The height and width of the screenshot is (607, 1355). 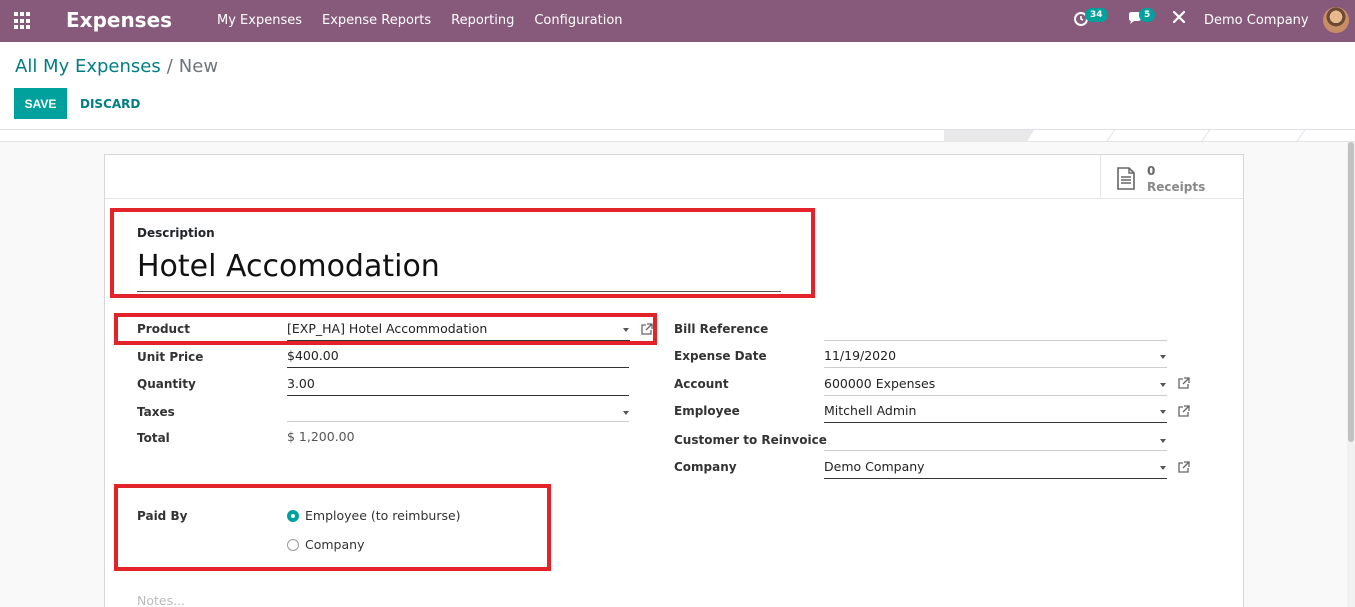 I want to click on menu-my-expenses: My Expenses, so click(x=259, y=20).